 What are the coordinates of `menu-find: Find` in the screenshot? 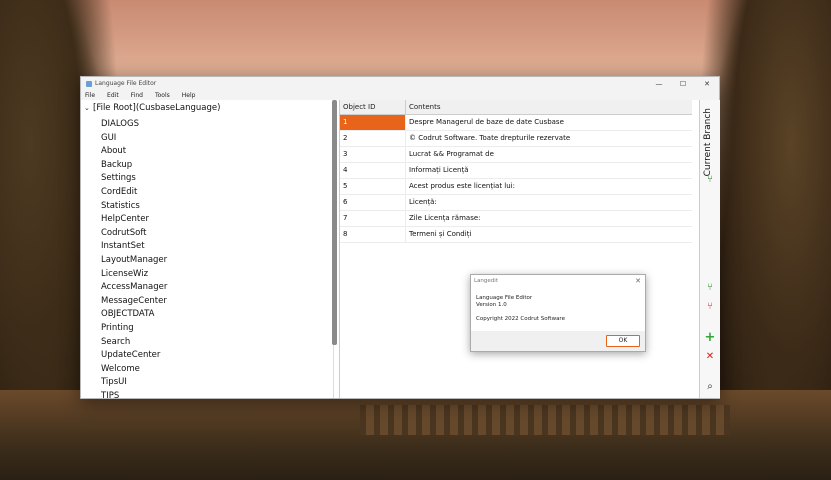 It's located at (137, 95).